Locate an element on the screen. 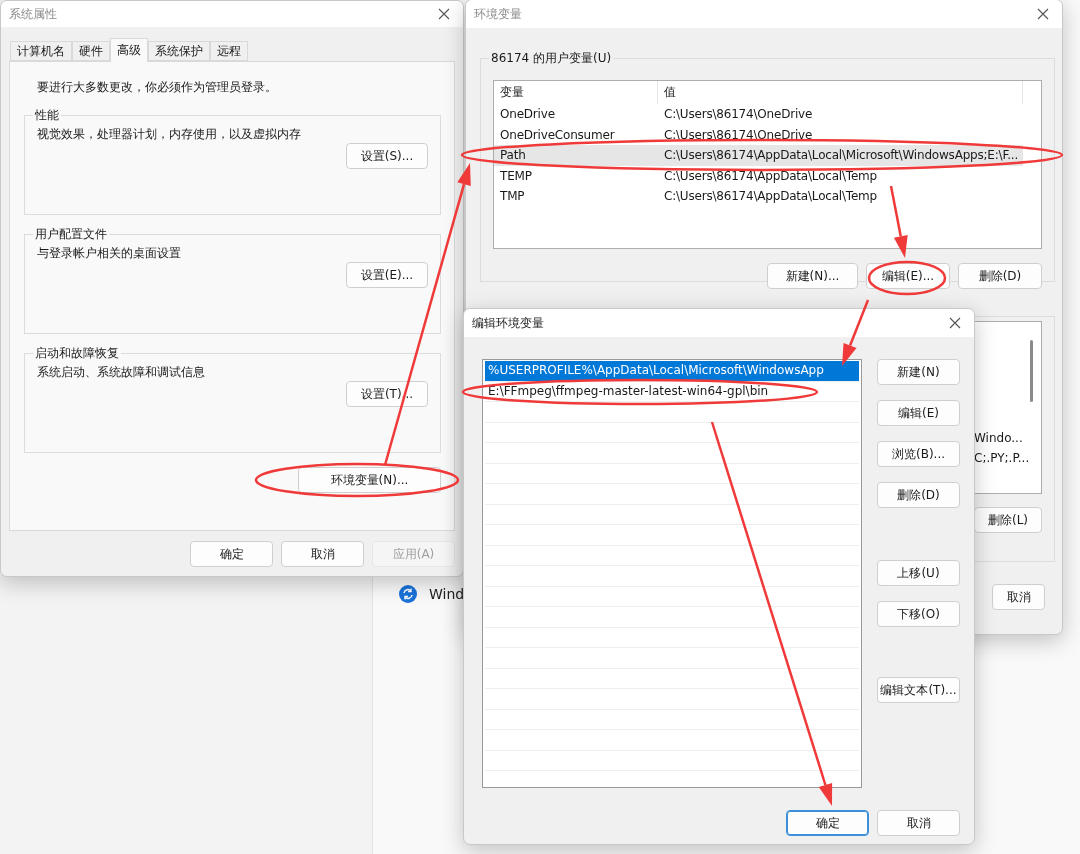 The height and width of the screenshot is (854, 1080). column-header: 值 is located at coordinates (840, 92).